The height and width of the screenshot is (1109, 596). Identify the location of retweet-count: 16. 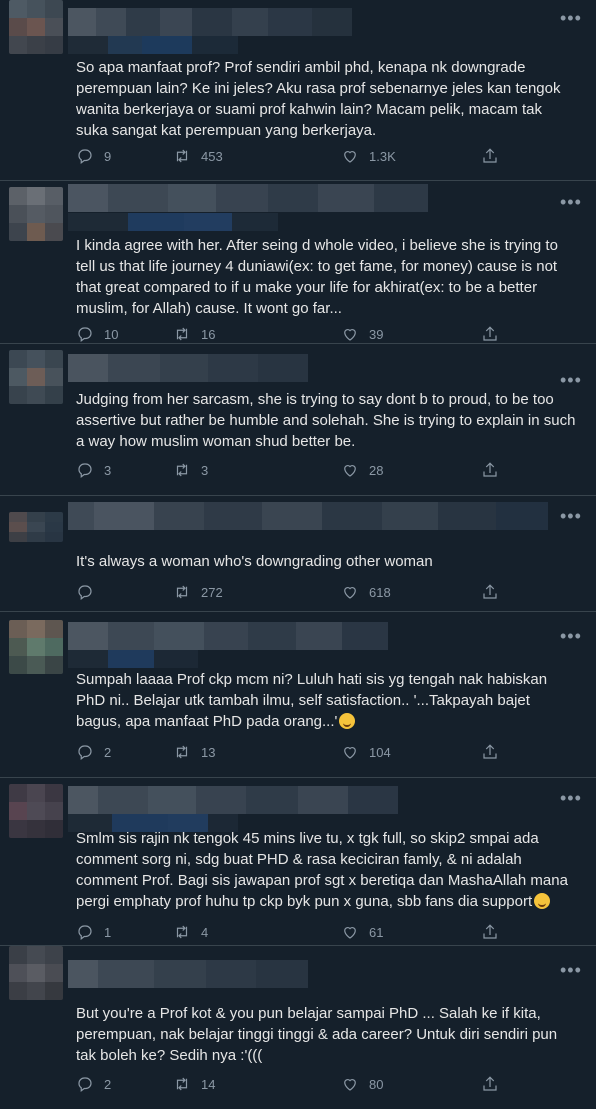
(208, 334).